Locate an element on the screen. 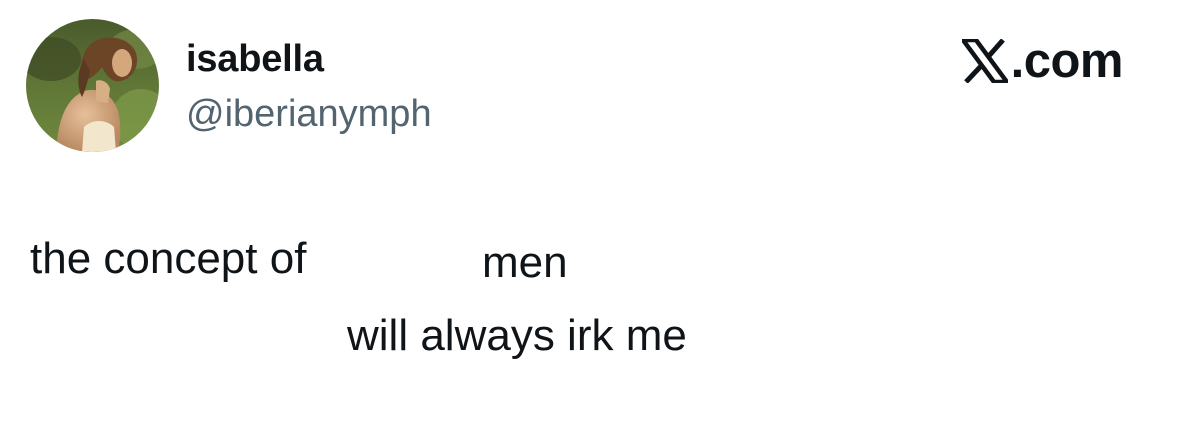 The width and height of the screenshot is (1179, 422). tweet-text-fragment: will always irk me is located at coordinates (517, 335).